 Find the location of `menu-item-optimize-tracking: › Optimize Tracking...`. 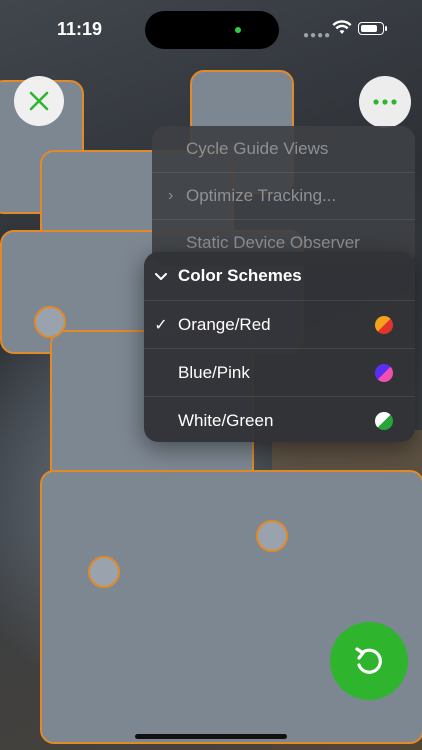

menu-item-optimize-tracking: › Optimize Tracking... is located at coordinates (283, 196).